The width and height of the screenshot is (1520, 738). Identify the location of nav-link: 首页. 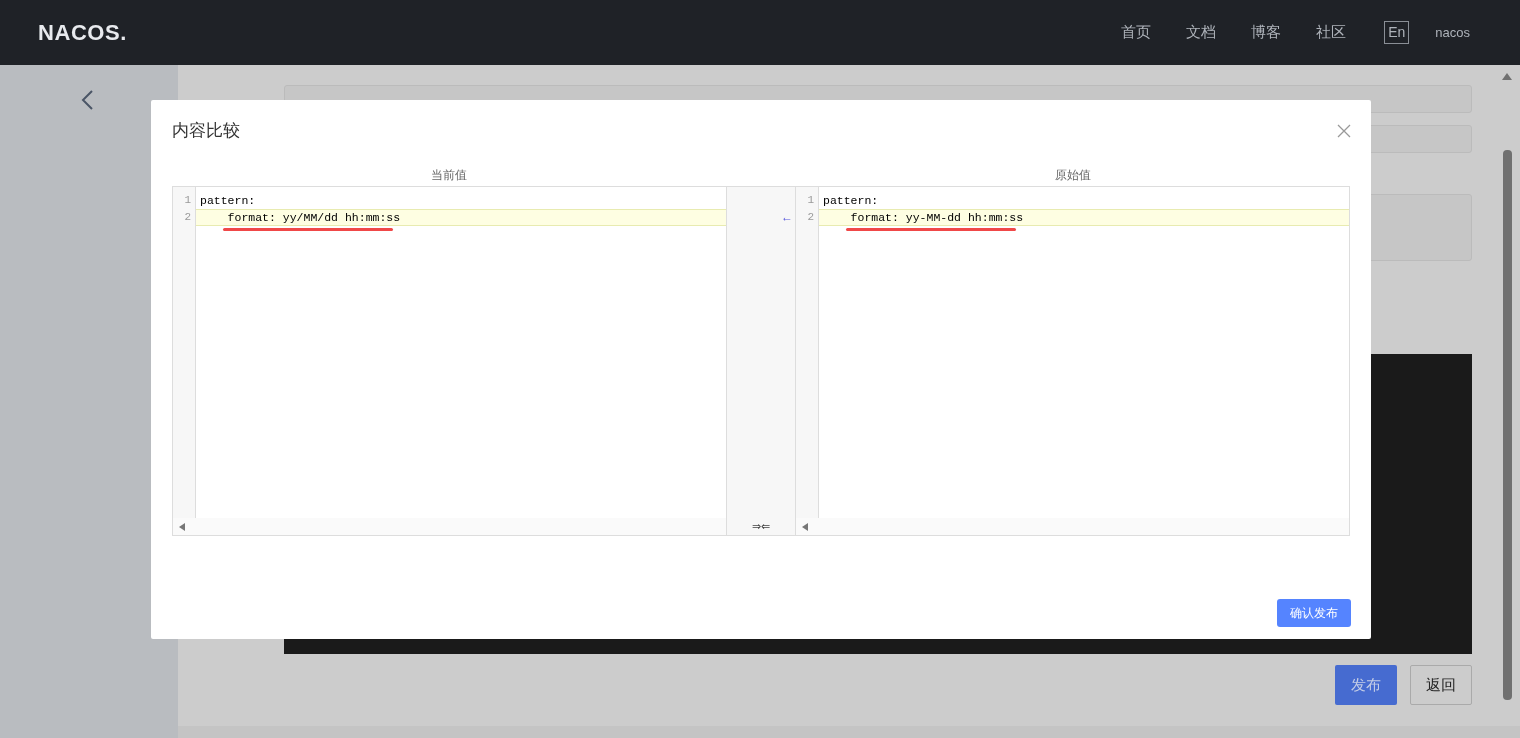
(1136, 32).